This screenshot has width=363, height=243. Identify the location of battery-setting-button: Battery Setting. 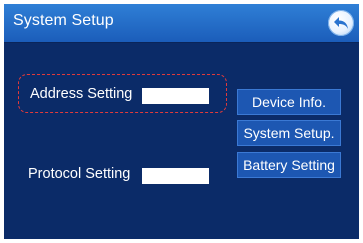
(289, 165).